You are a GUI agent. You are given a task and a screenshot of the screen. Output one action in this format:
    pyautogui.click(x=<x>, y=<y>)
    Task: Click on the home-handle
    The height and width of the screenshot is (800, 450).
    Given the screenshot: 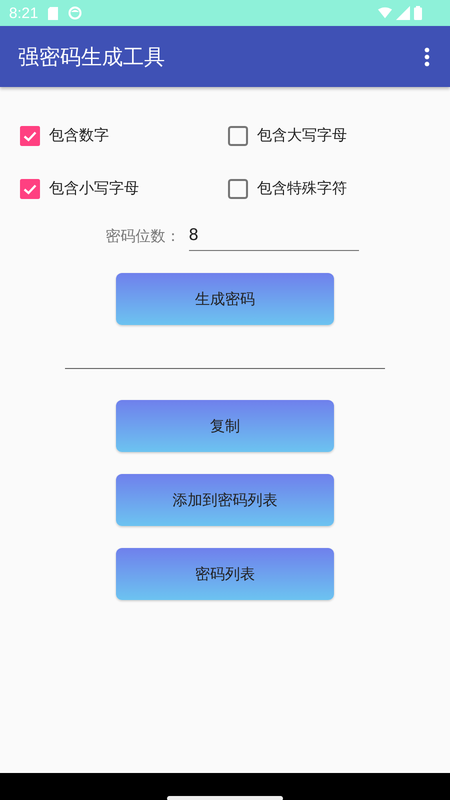 What is the action you would take?
    pyautogui.click(x=225, y=798)
    